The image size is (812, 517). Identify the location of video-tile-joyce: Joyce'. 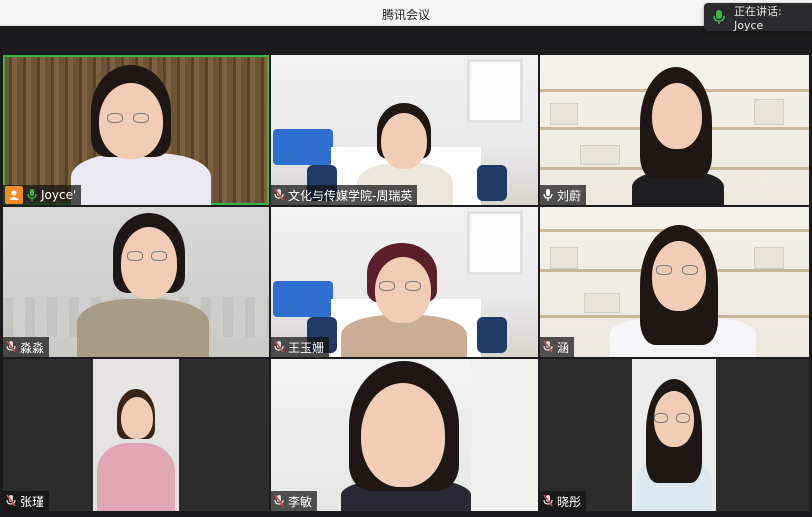
(136, 130).